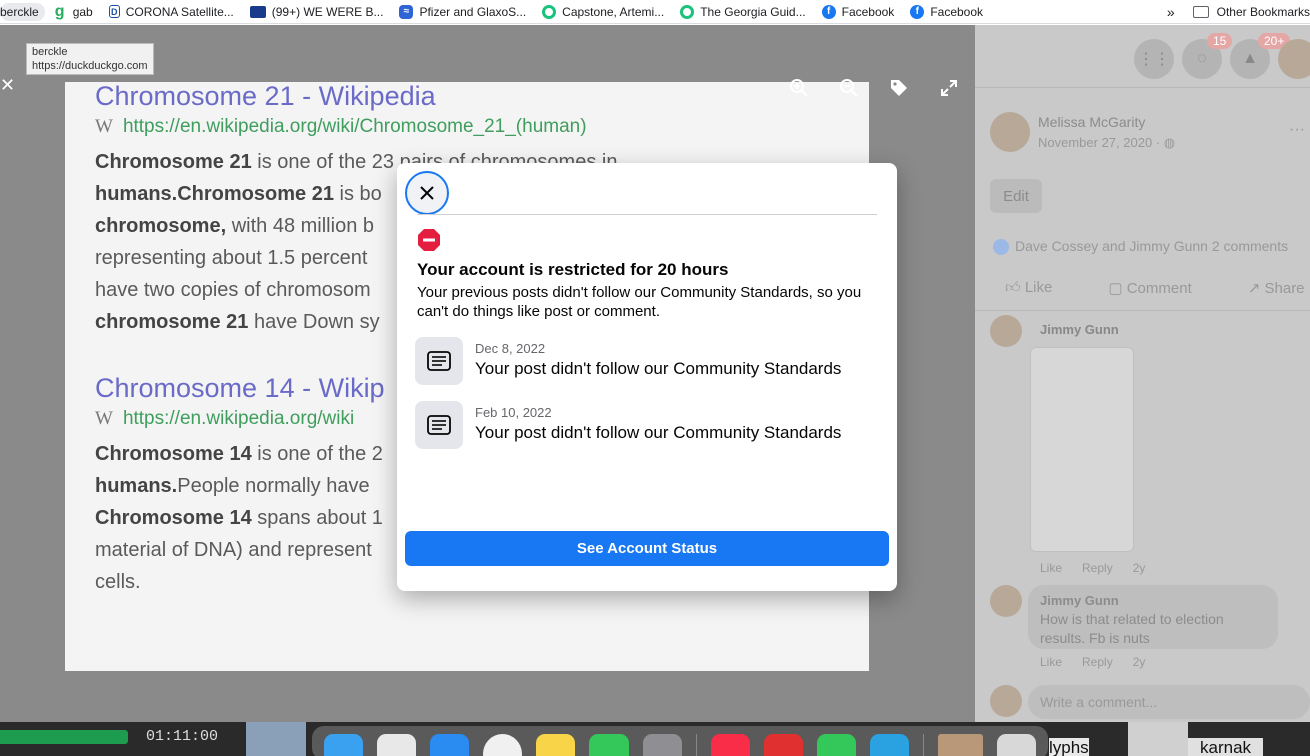  I want to click on bookmark-facebook-2: f Facebook, so click(946, 11).